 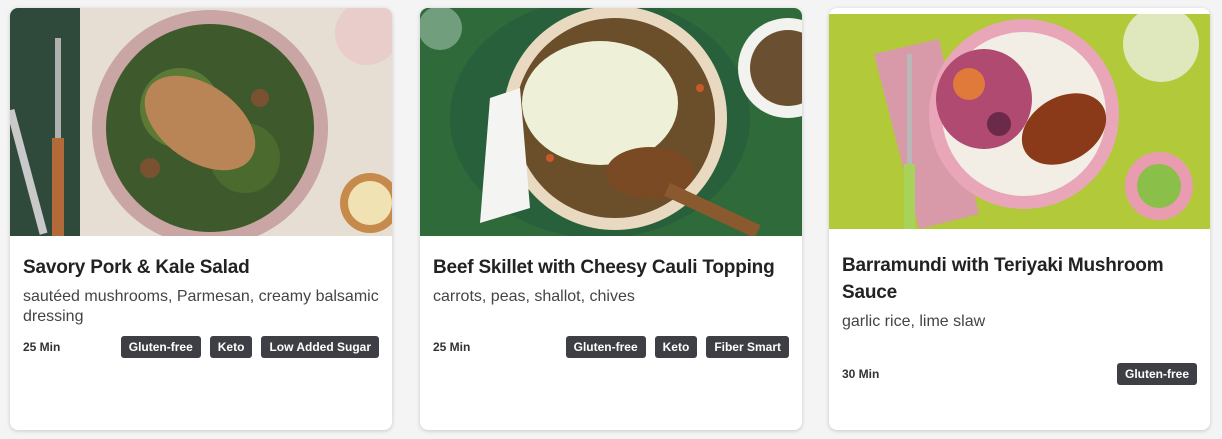 What do you see at coordinates (201, 267) in the screenshot?
I see `recipe-title: Savory Pork & Kale Salad` at bounding box center [201, 267].